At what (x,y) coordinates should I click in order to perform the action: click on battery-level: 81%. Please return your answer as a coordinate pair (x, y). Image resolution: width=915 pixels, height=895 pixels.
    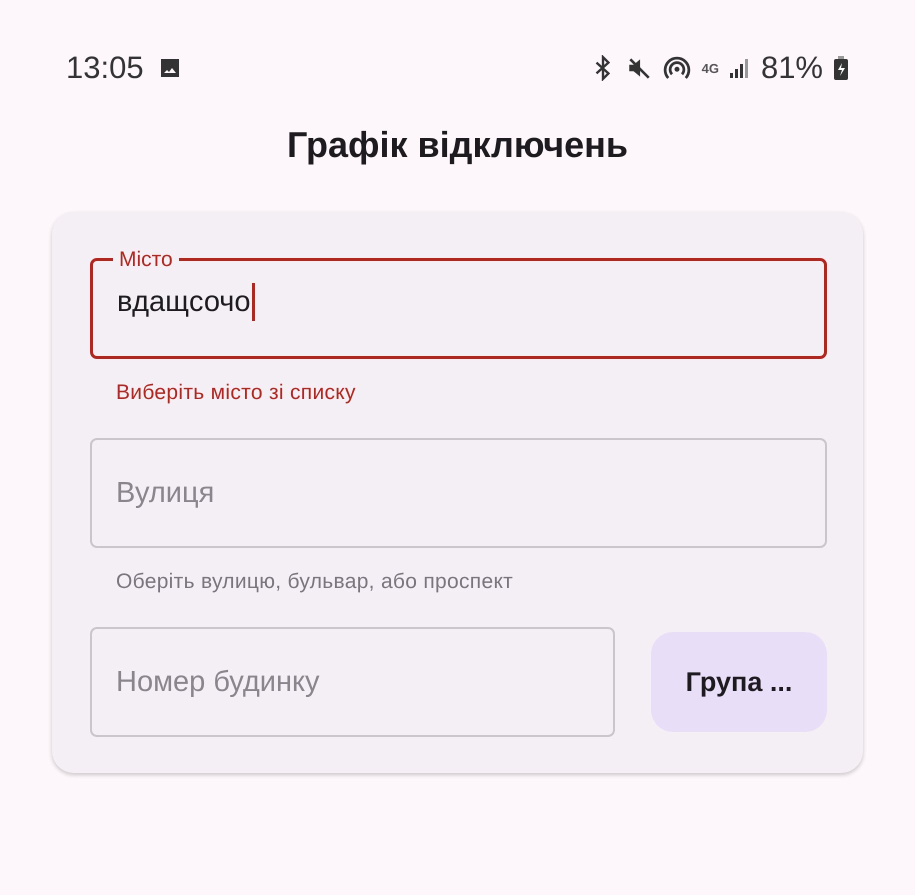
    Looking at the image, I should click on (791, 68).